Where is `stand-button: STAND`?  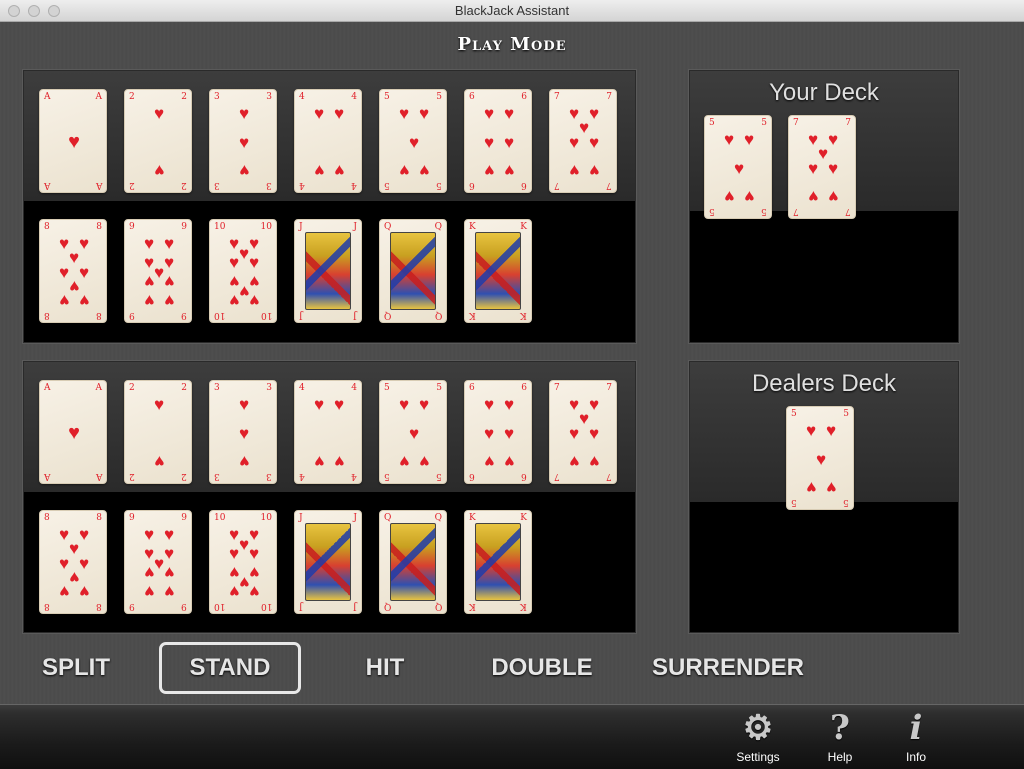
stand-button: STAND is located at coordinates (230, 668).